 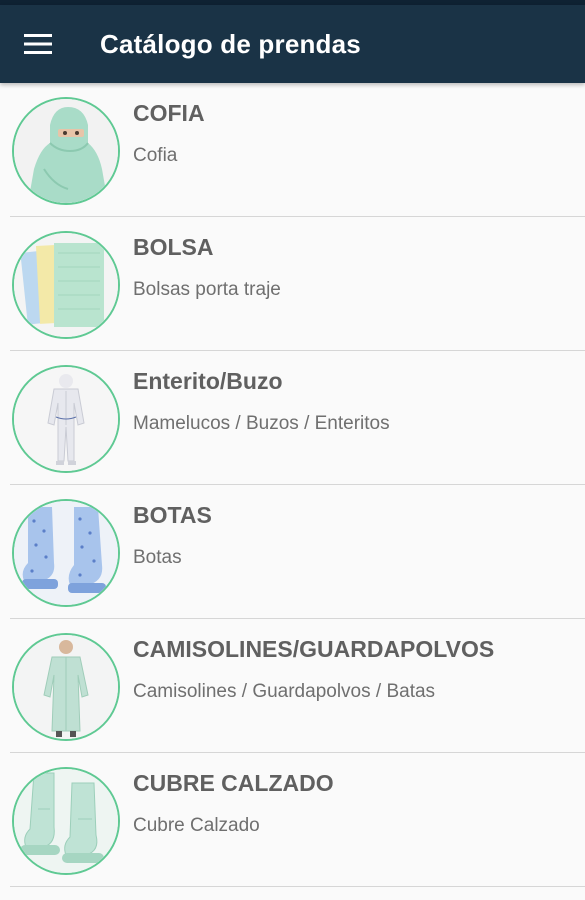 What do you see at coordinates (66, 687) in the screenshot?
I see `gown-image` at bounding box center [66, 687].